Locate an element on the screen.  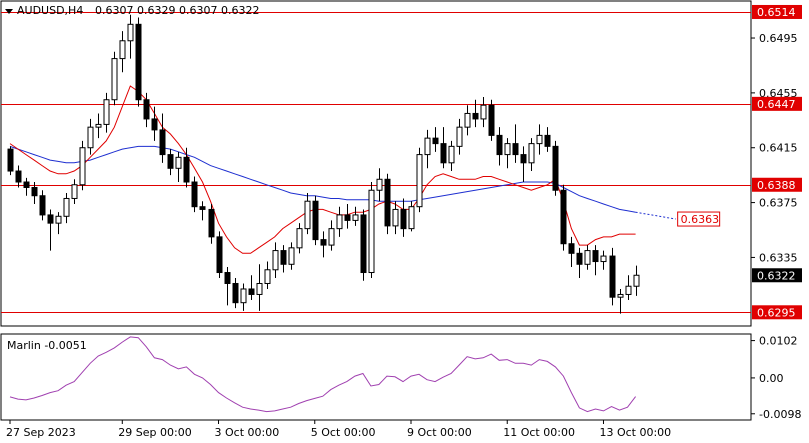
marlin-tick-label: -0.0098 is located at coordinates (780, 414).